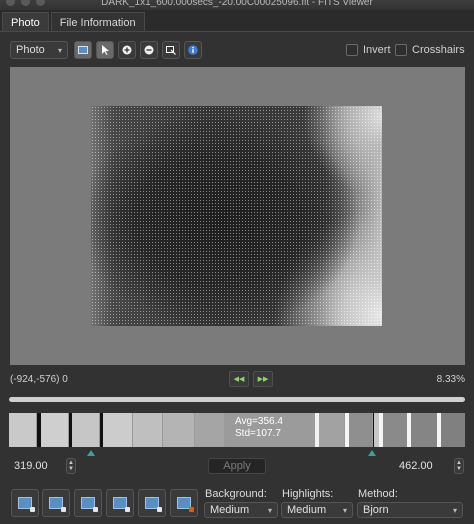 The height and width of the screenshot is (524, 474). I want to click on high-level-value: 462.00, so click(416, 466).